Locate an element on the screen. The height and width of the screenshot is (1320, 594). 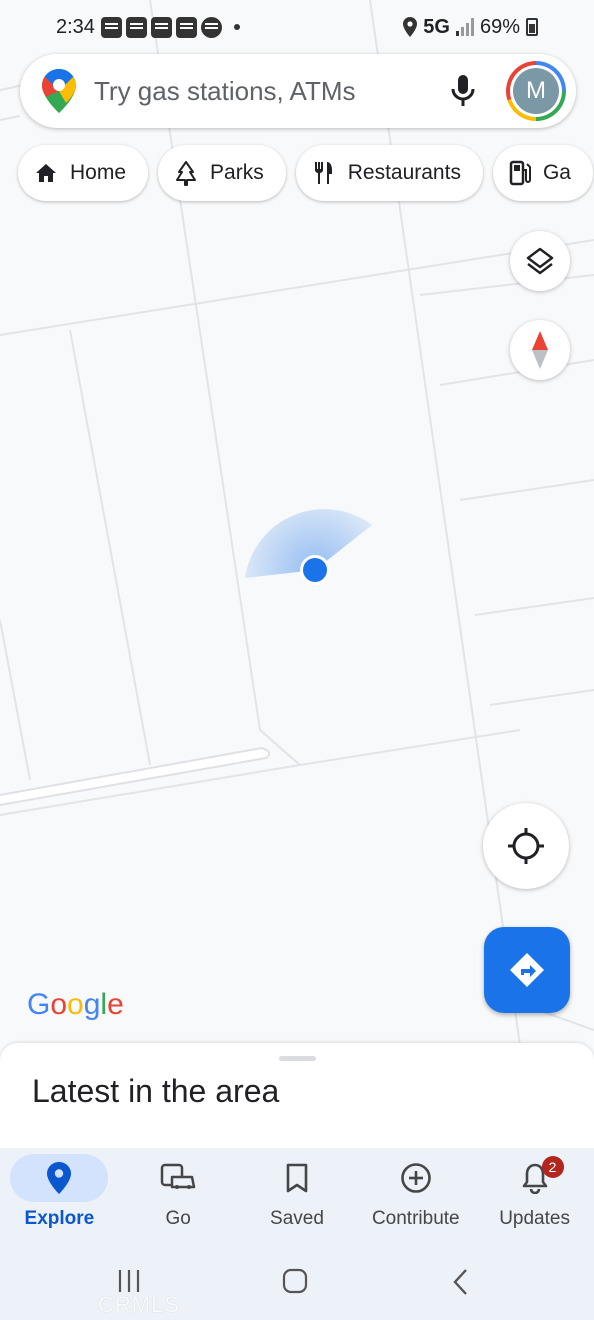
layers-icon is located at coordinates (540, 261).